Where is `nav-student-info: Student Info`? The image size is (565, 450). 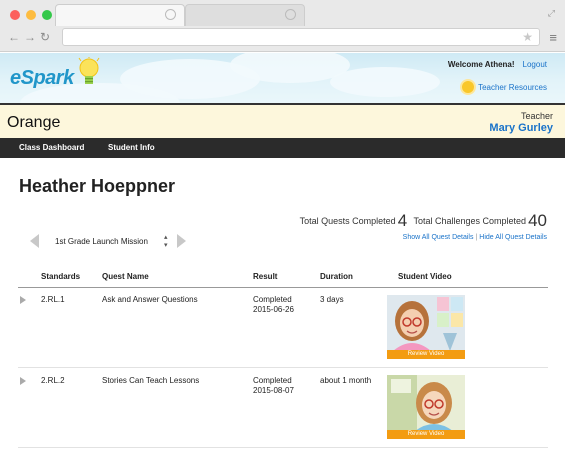 nav-student-info: Student Info is located at coordinates (131, 147).